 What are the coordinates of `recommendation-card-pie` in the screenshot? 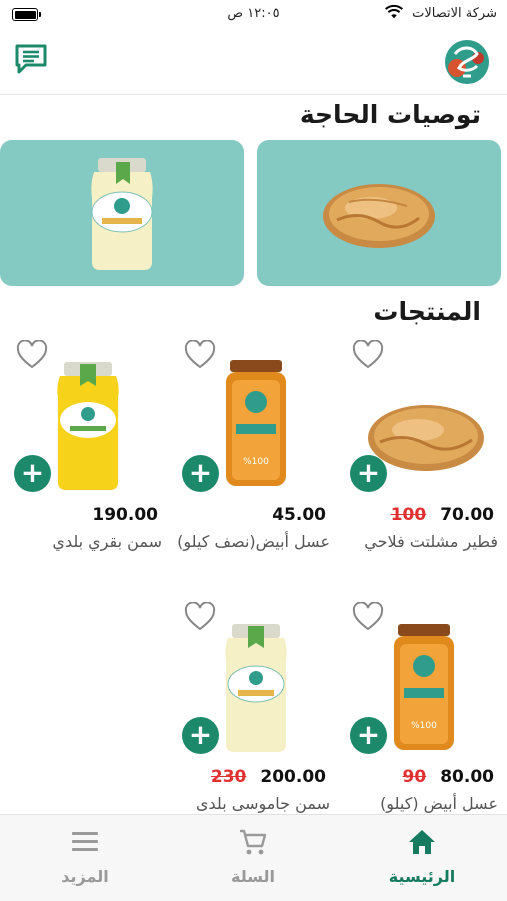 It's located at (379, 213).